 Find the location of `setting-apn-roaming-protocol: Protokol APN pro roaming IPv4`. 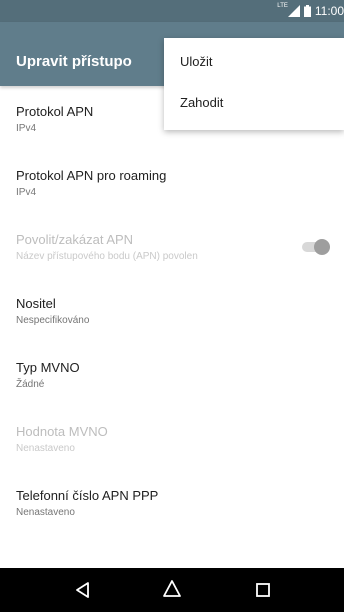

setting-apn-roaming-protocol: Protokol APN pro roaming IPv4 is located at coordinates (172, 182).